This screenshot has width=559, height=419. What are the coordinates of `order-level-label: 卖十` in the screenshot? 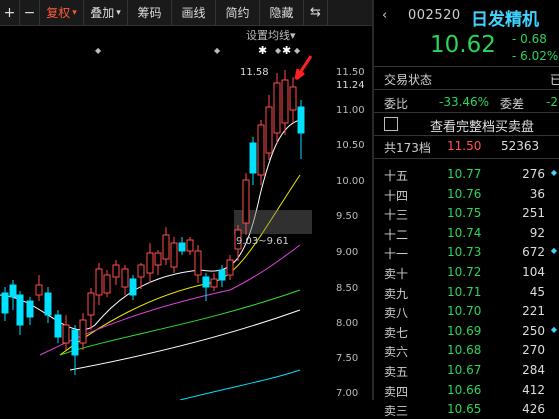 It's located at (396, 274).